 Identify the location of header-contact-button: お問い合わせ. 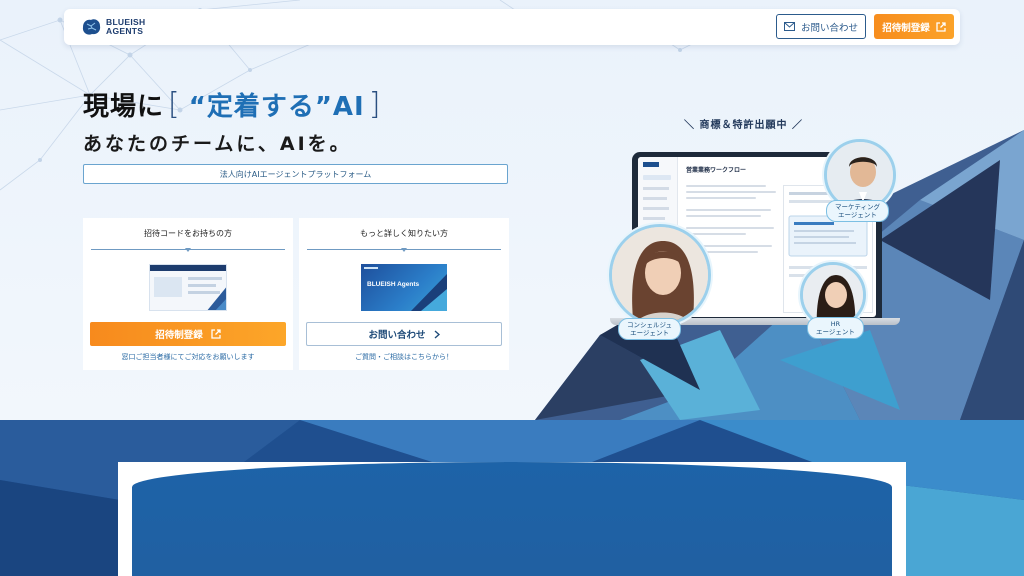
(821, 26).